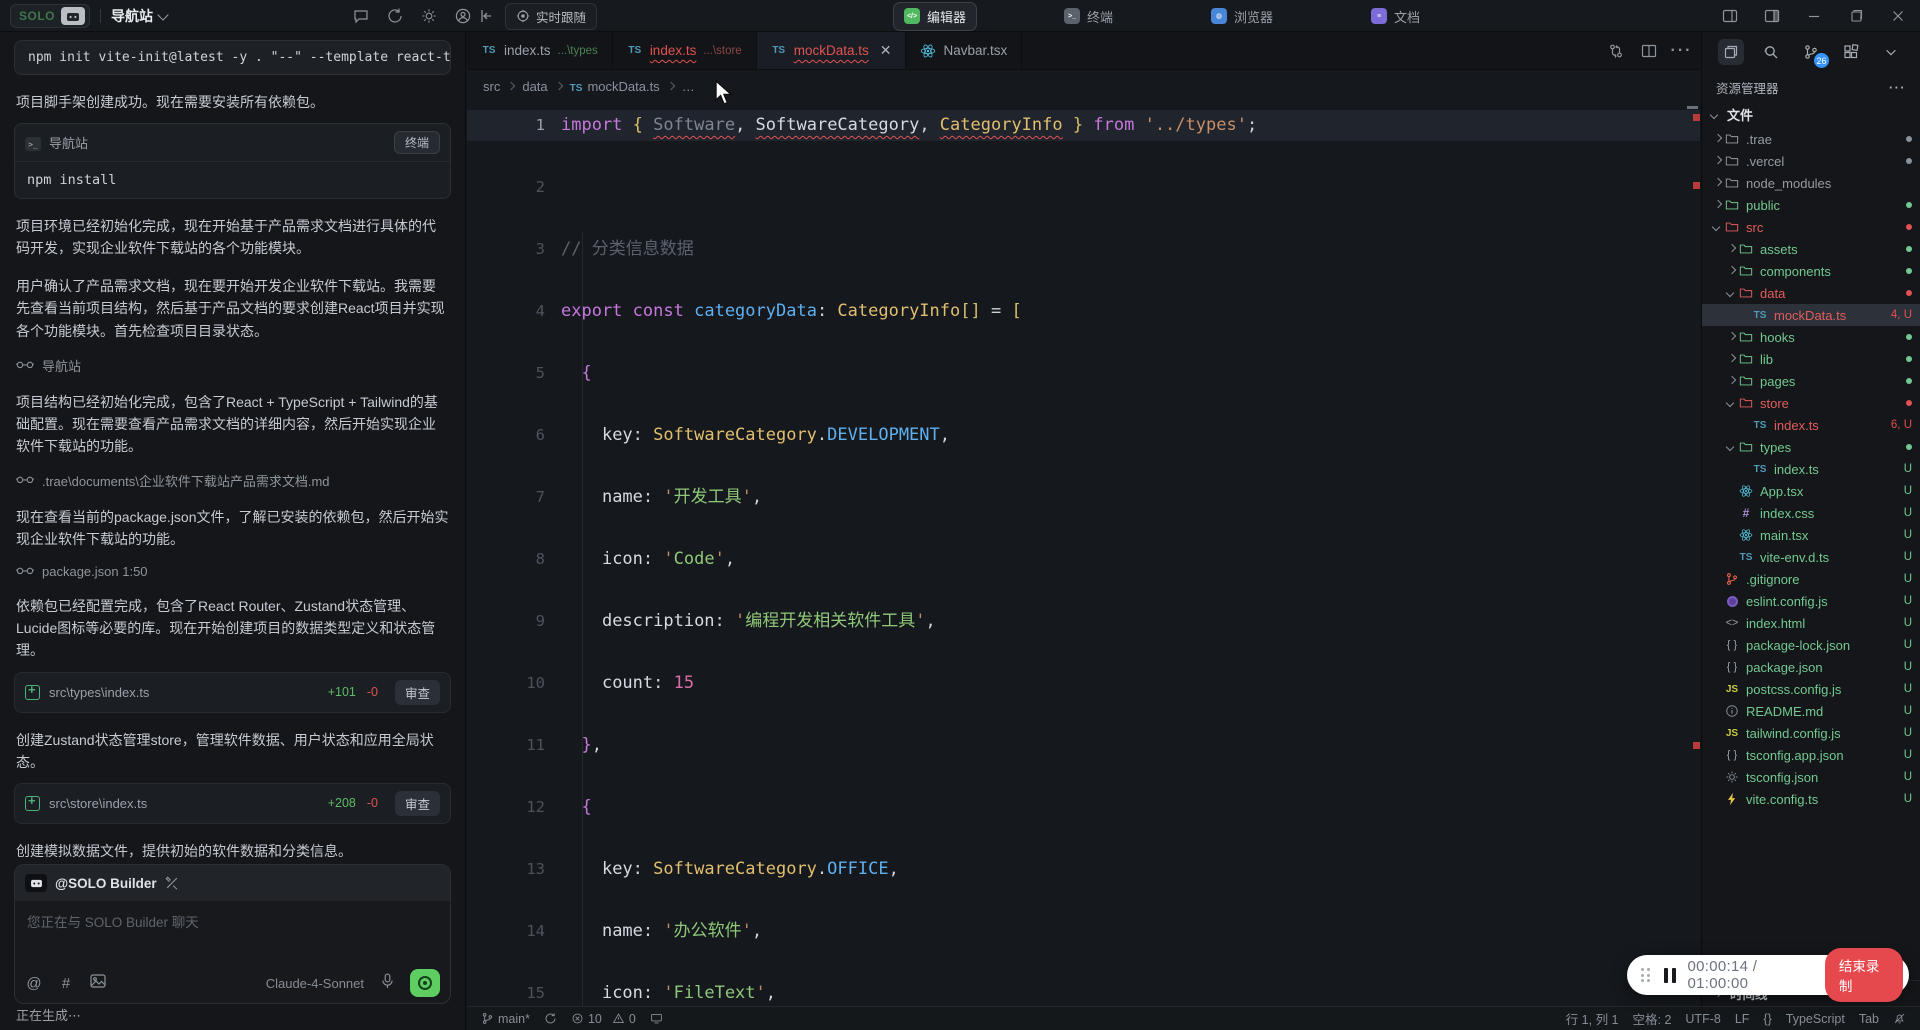  What do you see at coordinates (387, 983) in the screenshot?
I see `mic-icon` at bounding box center [387, 983].